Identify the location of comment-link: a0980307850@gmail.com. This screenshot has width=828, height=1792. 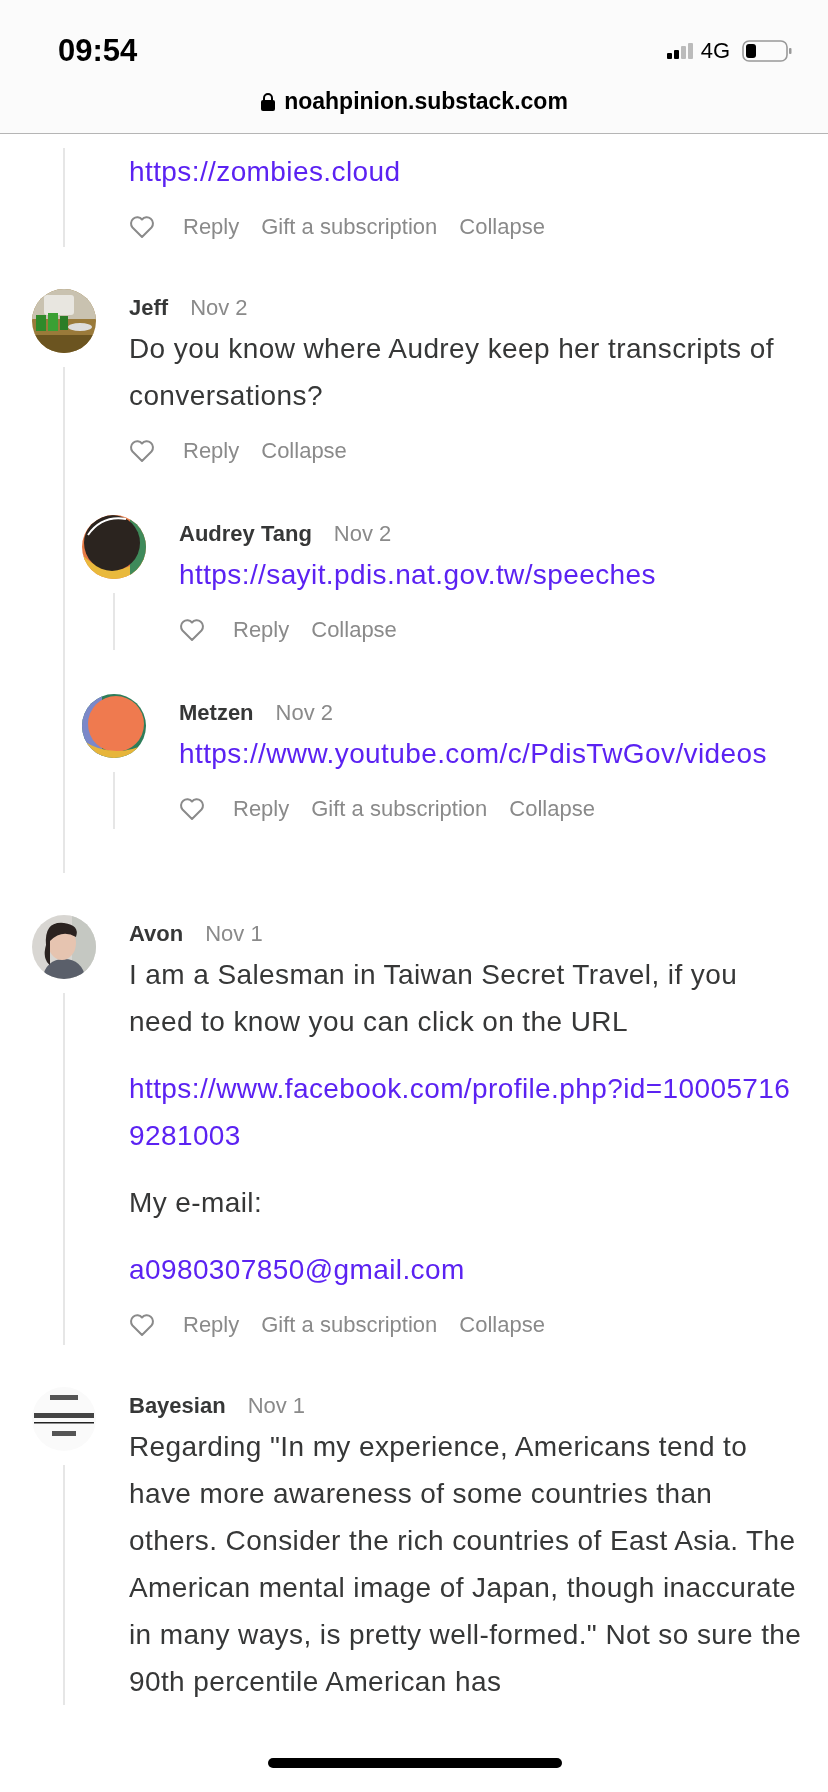
(465, 1269).